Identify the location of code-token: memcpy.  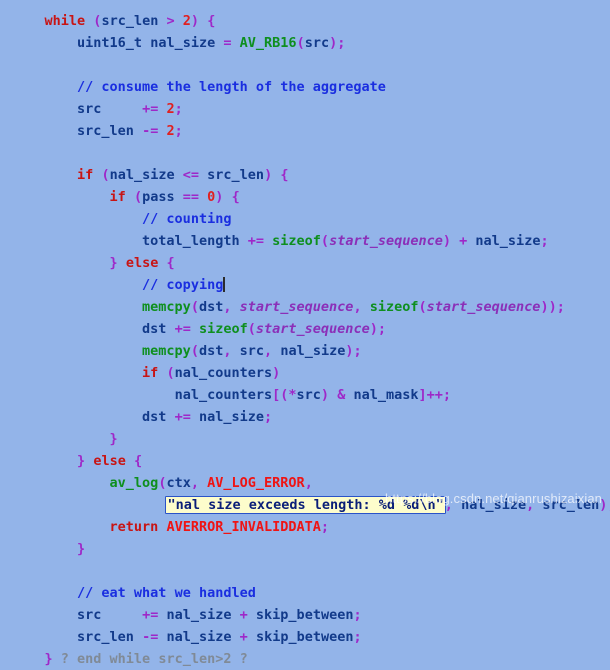
(166, 307).